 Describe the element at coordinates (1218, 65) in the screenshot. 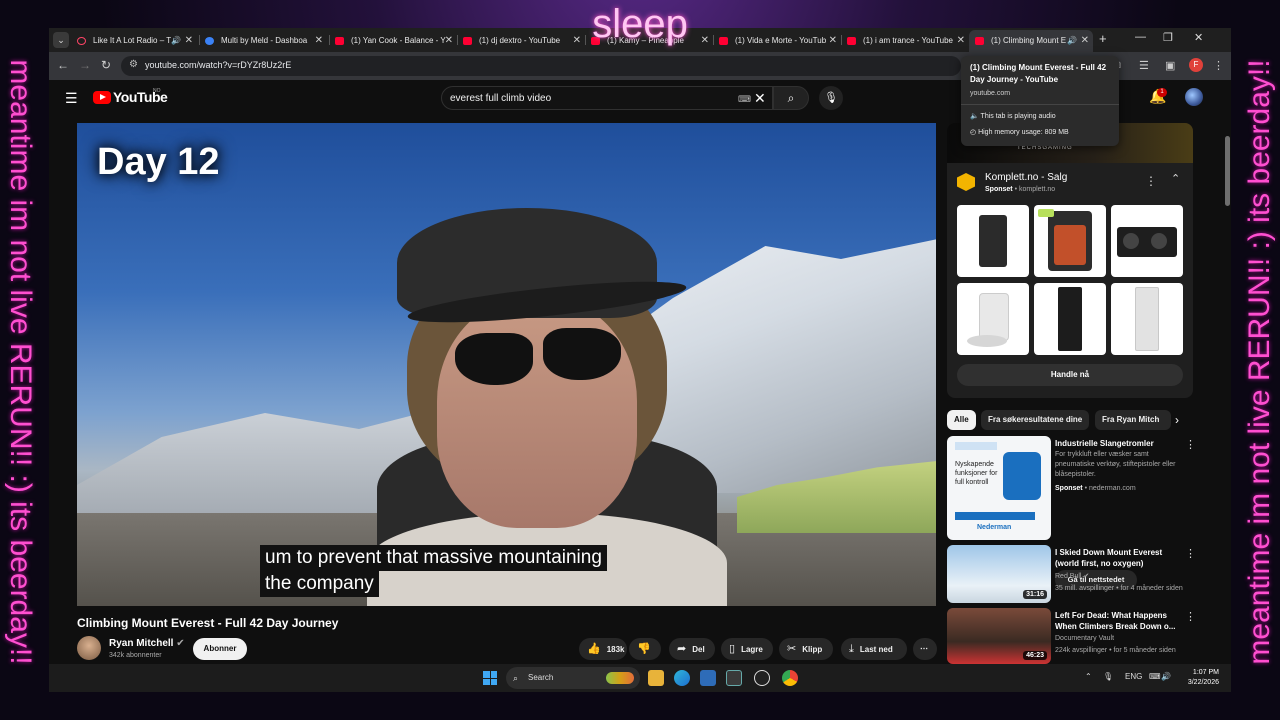

I see `browser-menu-icon: ⋮` at that location.